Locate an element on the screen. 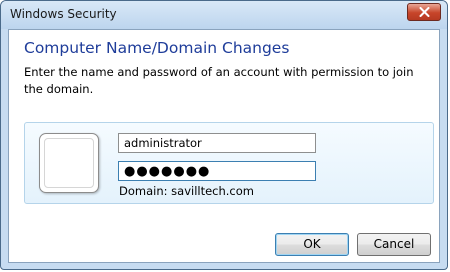 This screenshot has height=272, width=450. close-button is located at coordinates (424, 12).